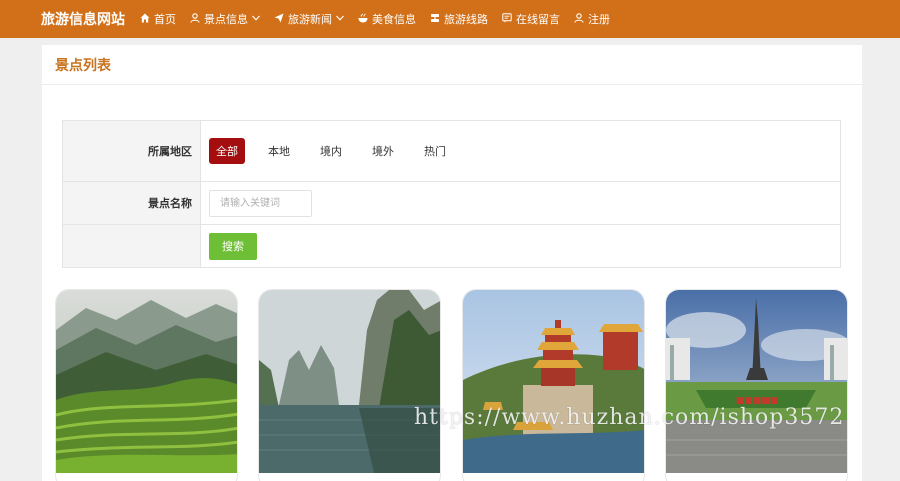  Describe the element at coordinates (146, 381) in the screenshot. I see `scenic-image-terraced-mountains` at that location.